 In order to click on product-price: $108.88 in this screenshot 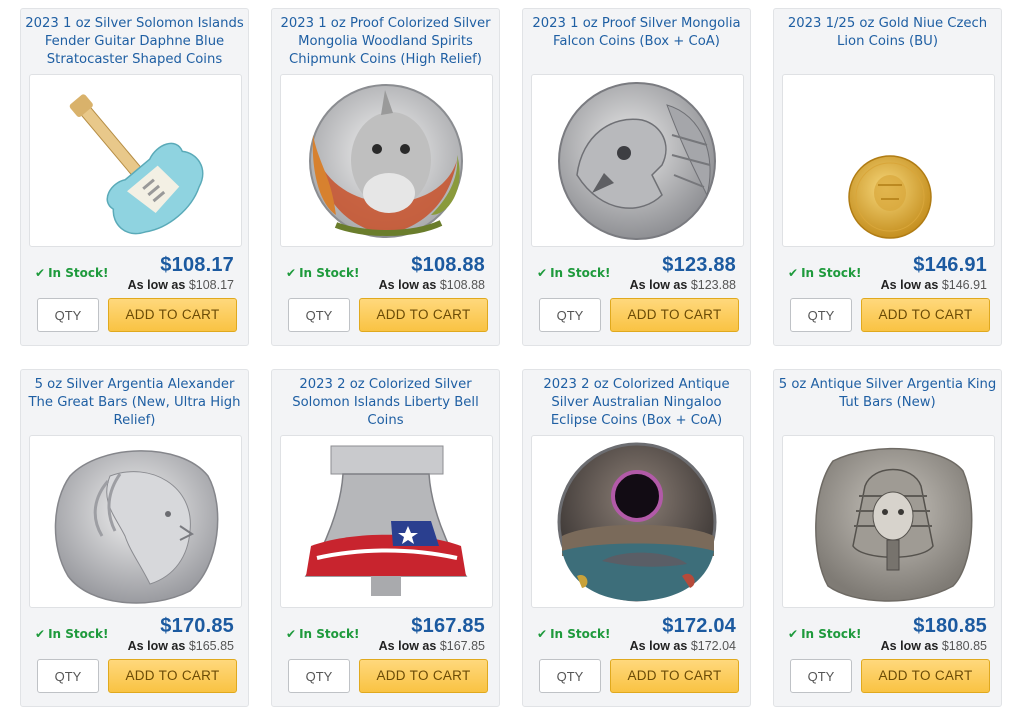, I will do `click(448, 265)`.